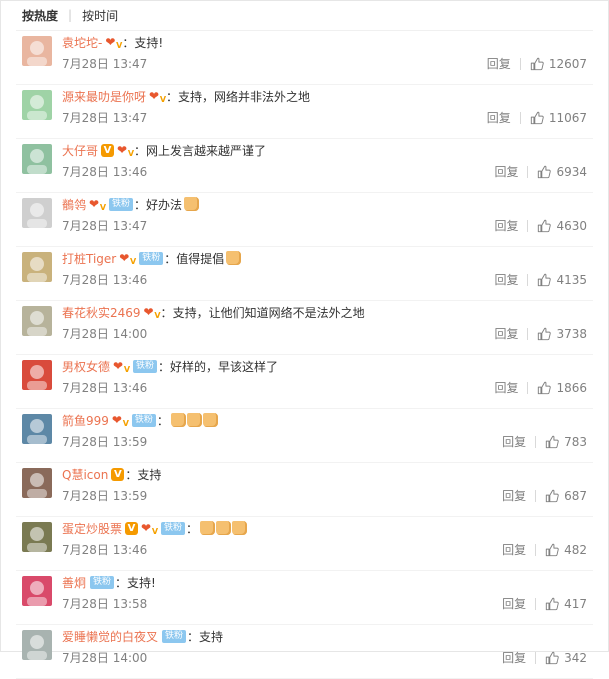  Describe the element at coordinates (304, 166) in the screenshot. I see `comment-item: 大仔哥 V ❤ V ： 网上发言越来越严谨了 7月28日 13:46 回复 6934` at that location.